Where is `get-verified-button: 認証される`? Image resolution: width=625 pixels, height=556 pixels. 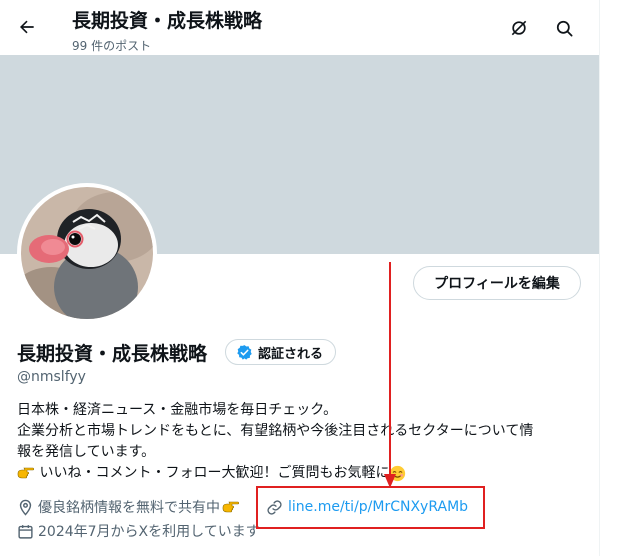 get-verified-button: 認証される is located at coordinates (281, 352).